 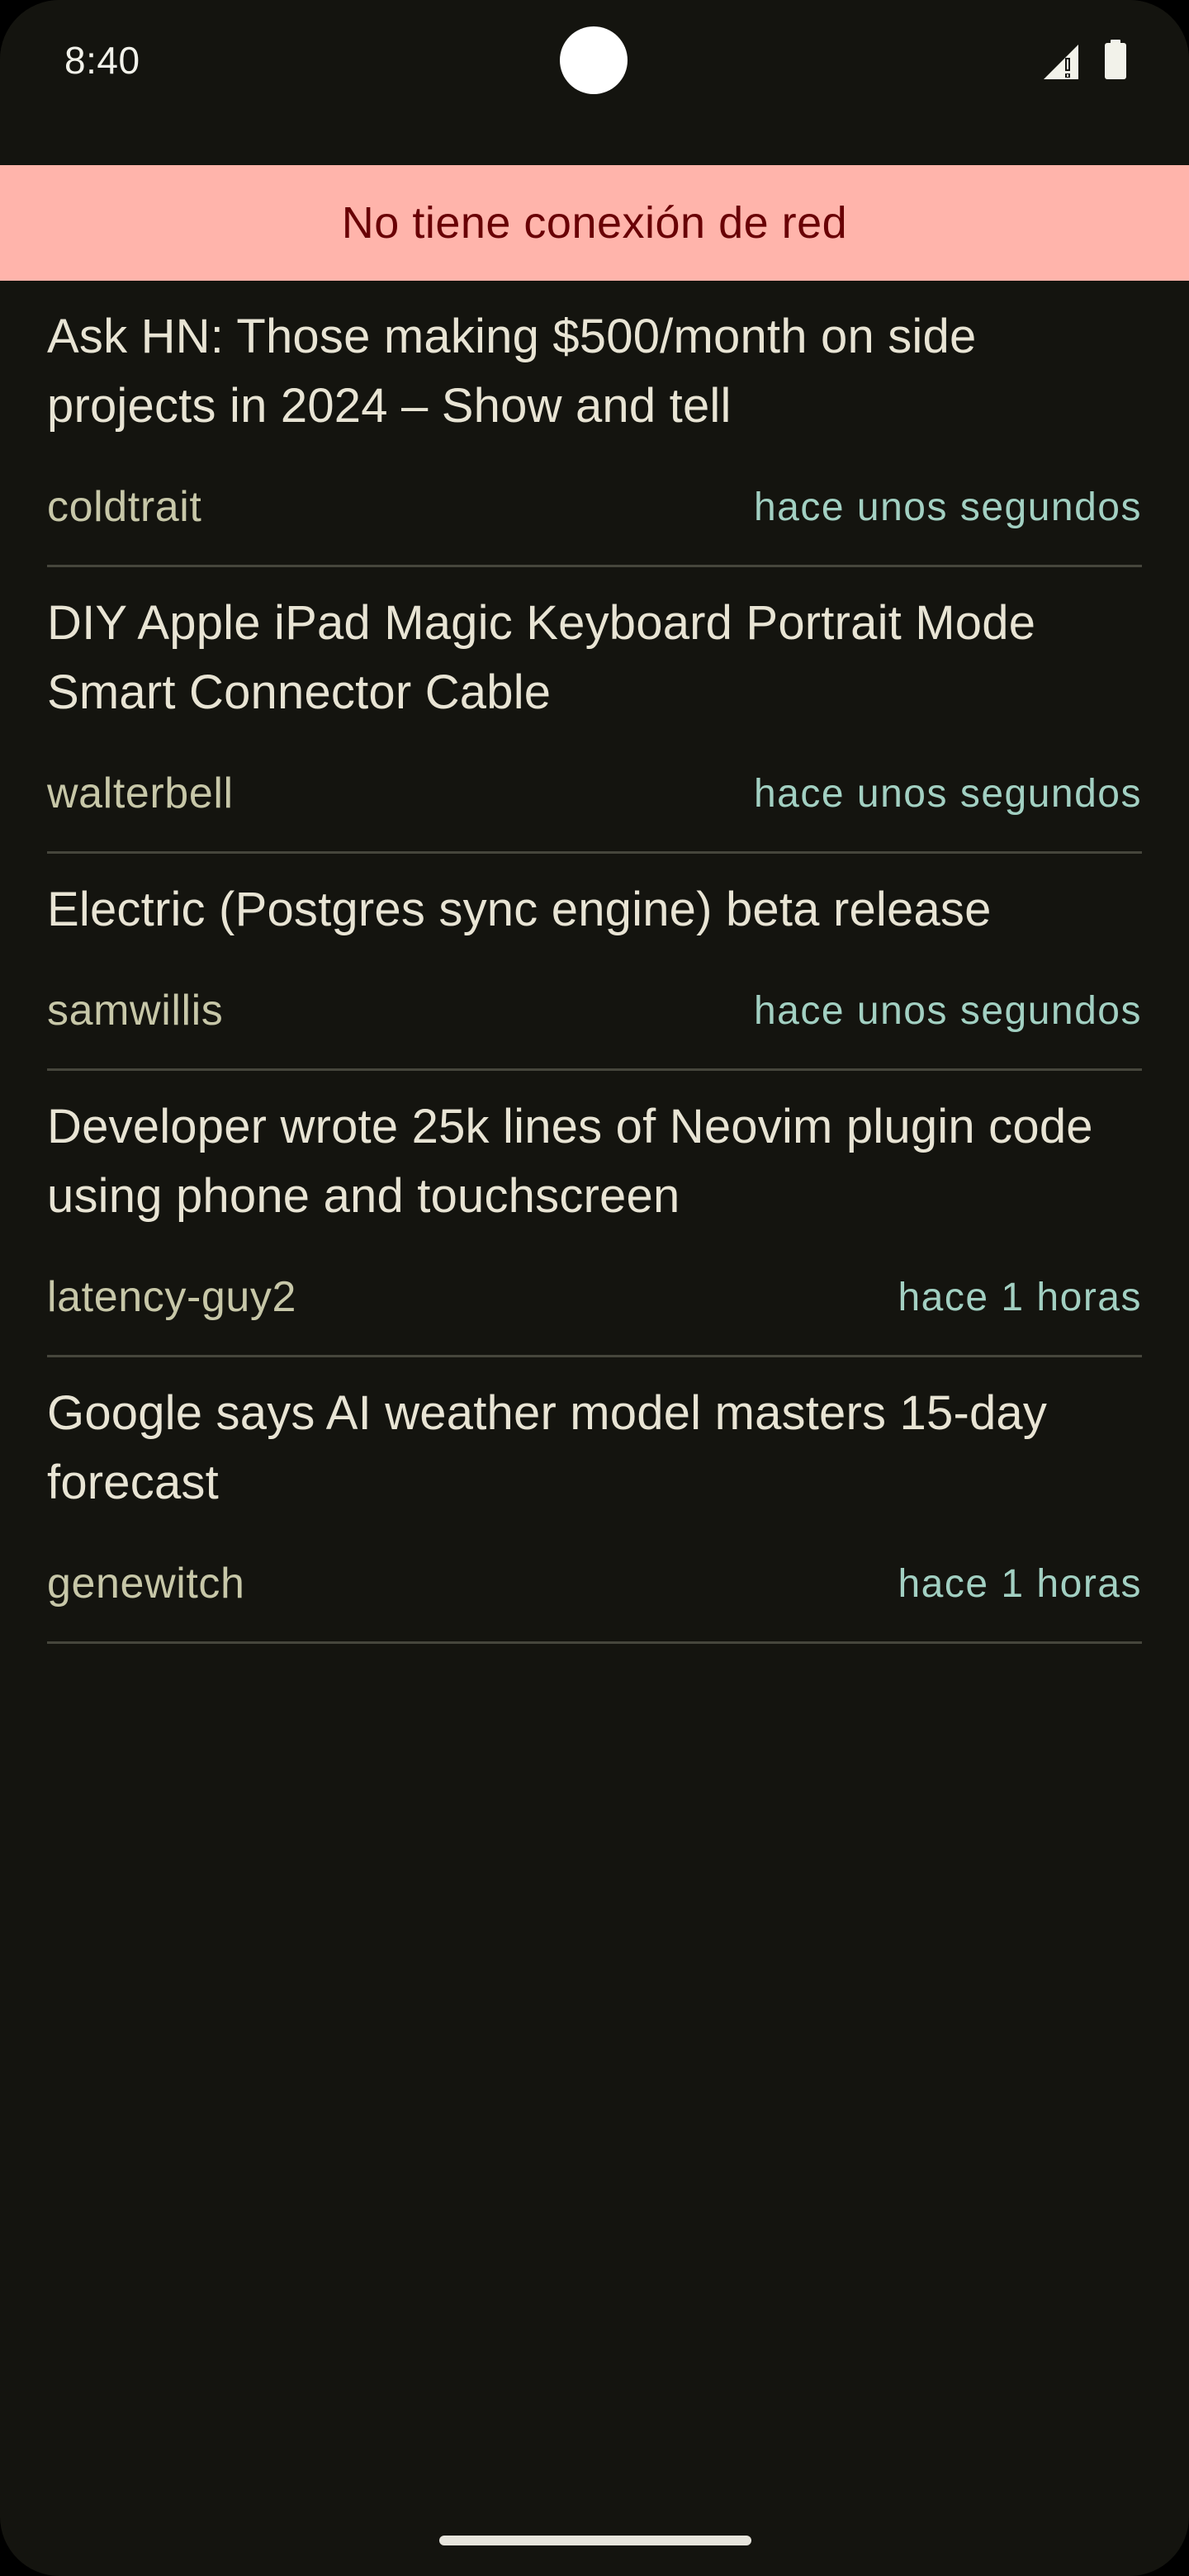 I want to click on offline-banner-text: No tiene conexión de red, so click(x=594, y=223).